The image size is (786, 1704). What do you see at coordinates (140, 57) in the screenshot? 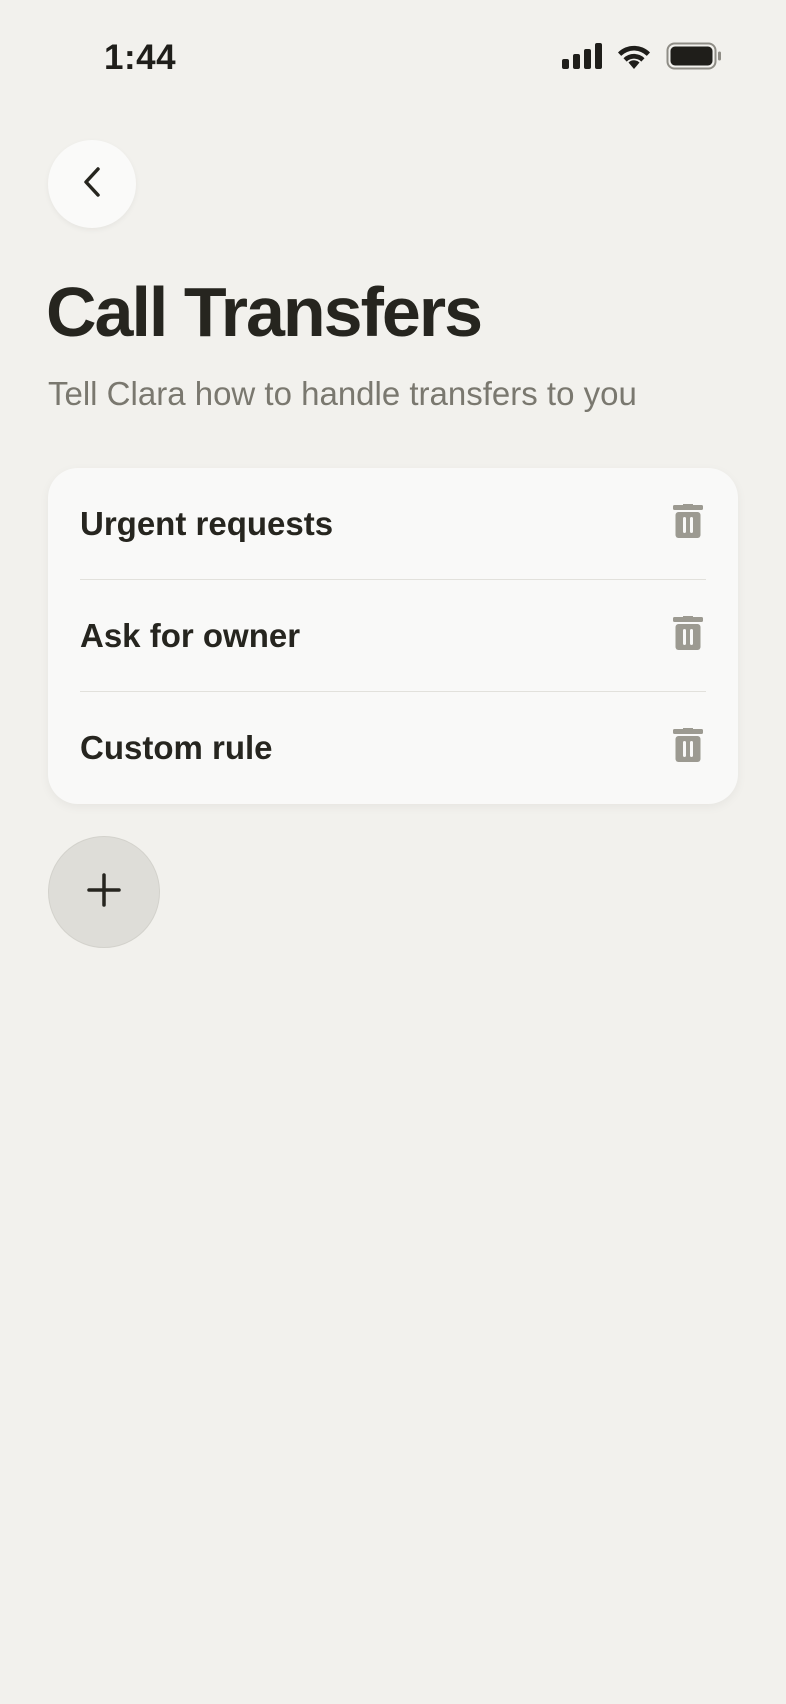
I see `status-time: 1:44` at bounding box center [140, 57].